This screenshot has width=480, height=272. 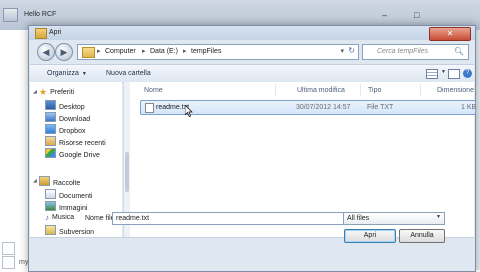 I want to click on nav-label: Risorse recenti, so click(x=82, y=143).